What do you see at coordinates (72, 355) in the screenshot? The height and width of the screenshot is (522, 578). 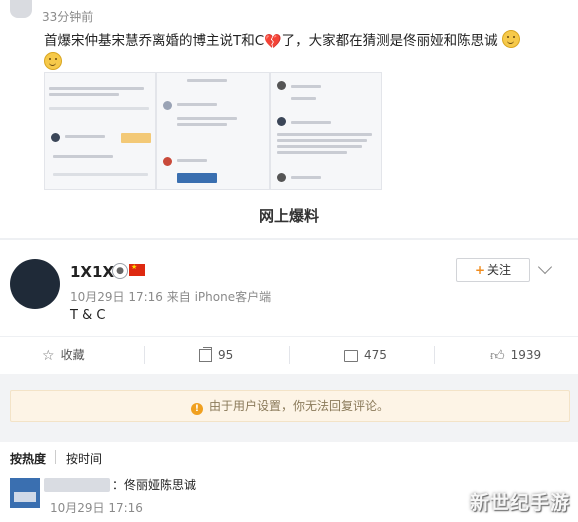 I see `favorite-label: 收藏` at bounding box center [72, 355].